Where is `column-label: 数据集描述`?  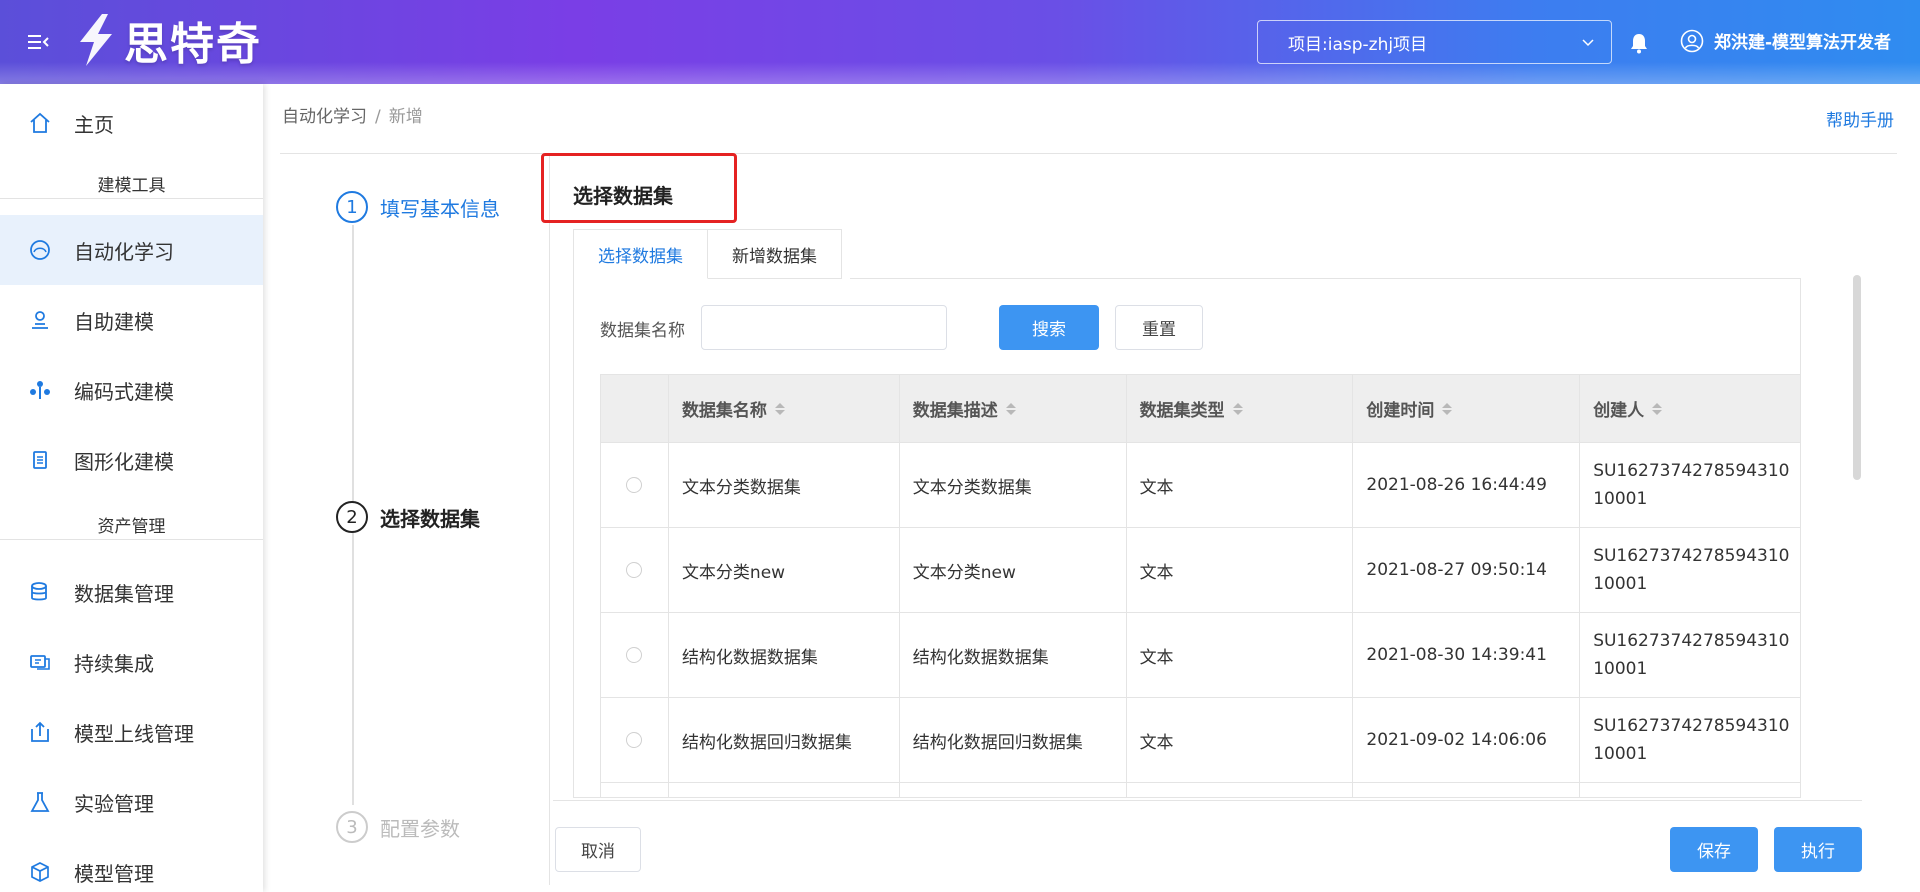
column-label: 数据集描述 is located at coordinates (955, 411).